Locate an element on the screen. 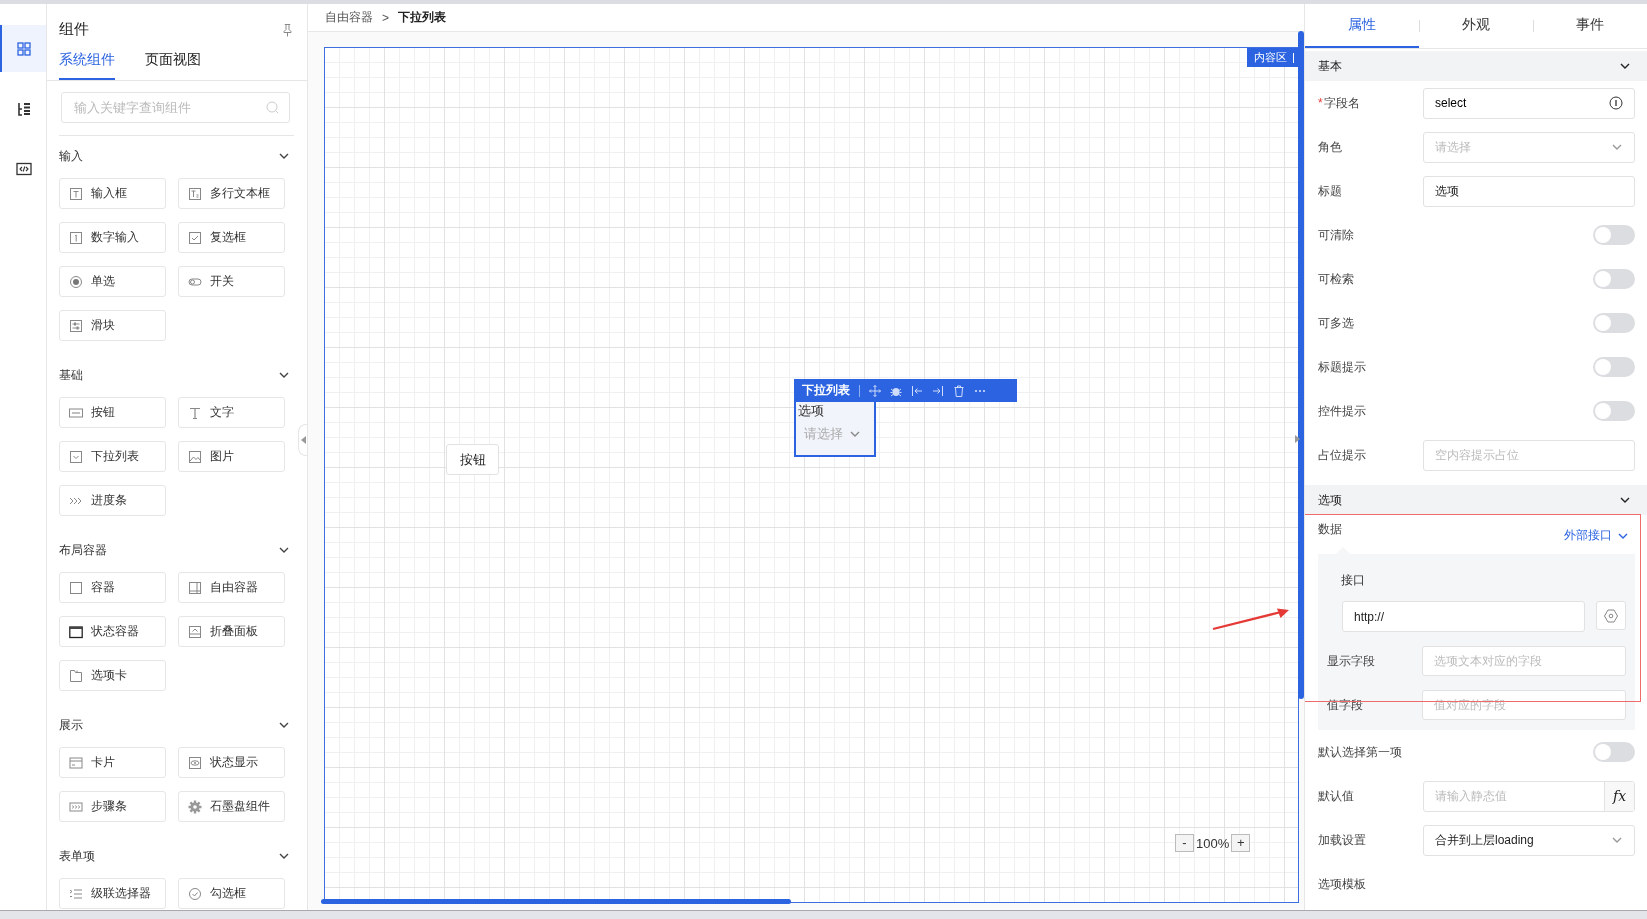 Image resolution: width=1647 pixels, height=919 pixels. pin-icon is located at coordinates (287, 29).